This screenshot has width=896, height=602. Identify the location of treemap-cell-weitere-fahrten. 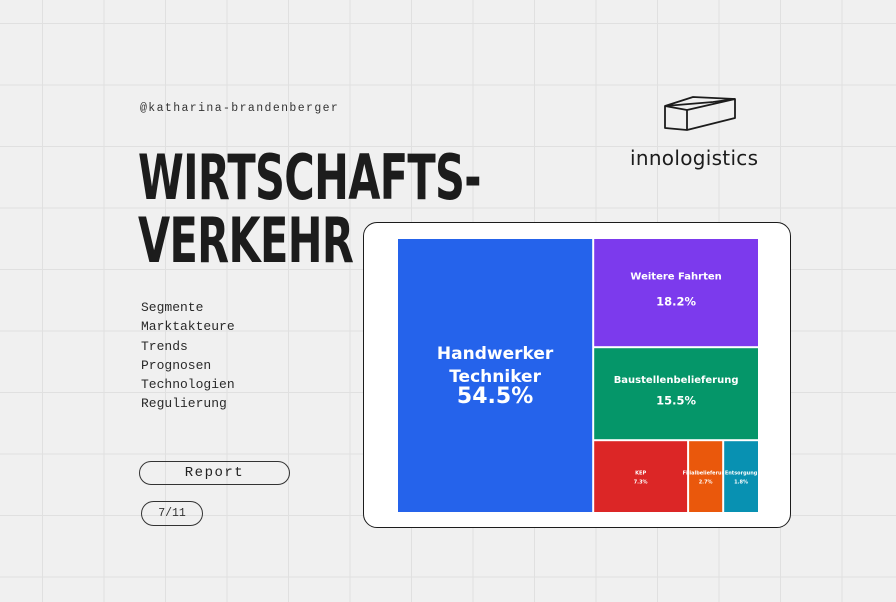
(676, 293).